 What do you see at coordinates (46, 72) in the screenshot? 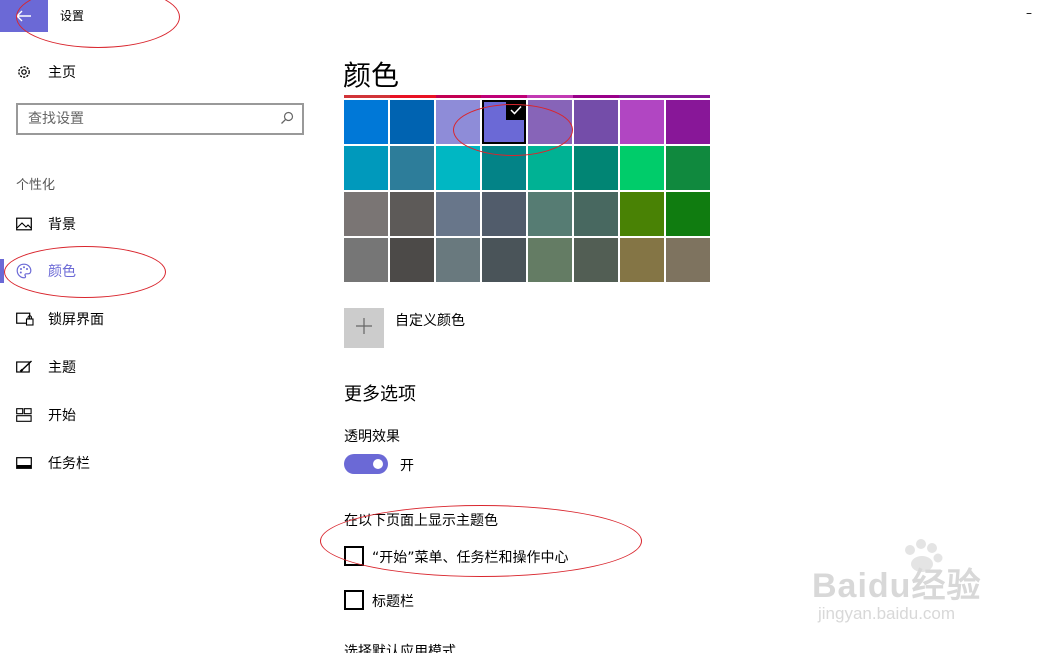
I see `sidebar-item-home: 主页` at bounding box center [46, 72].